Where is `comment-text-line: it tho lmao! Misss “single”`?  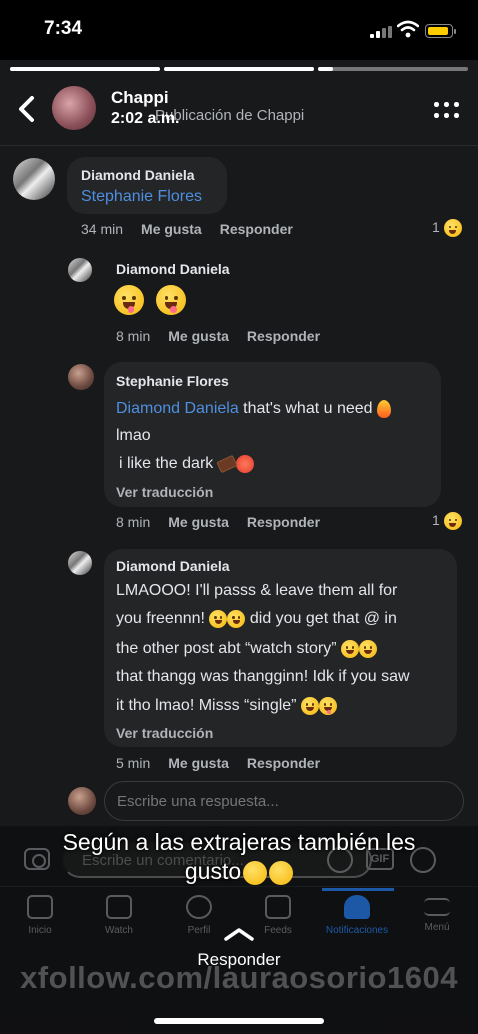
comment-text-line: it tho lmao! Misss “single” is located at coordinates (226, 706).